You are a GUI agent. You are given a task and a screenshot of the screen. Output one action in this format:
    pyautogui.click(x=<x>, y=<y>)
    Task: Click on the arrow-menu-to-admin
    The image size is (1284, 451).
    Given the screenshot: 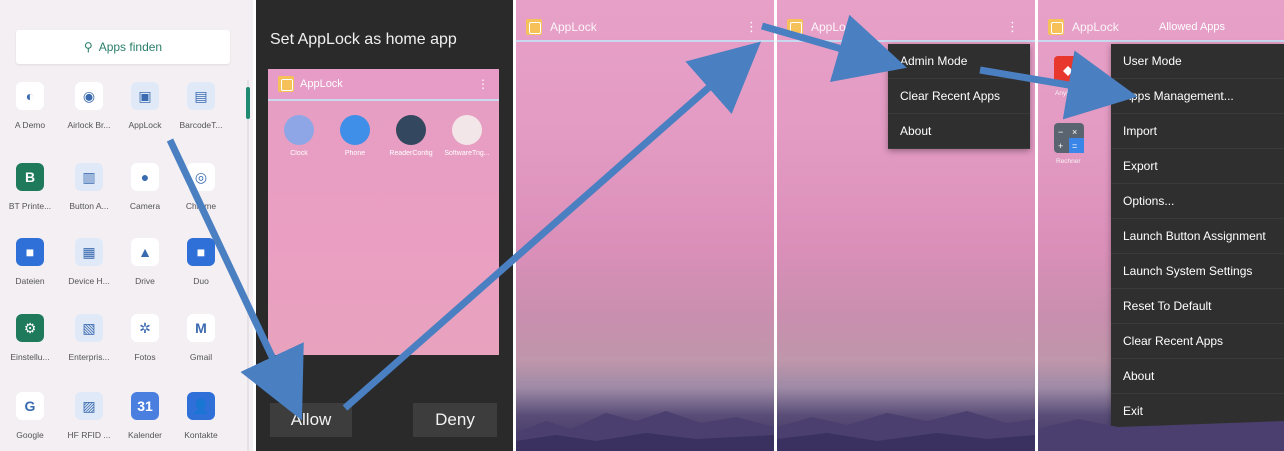 What is the action you would take?
    pyautogui.click(x=834, y=48)
    